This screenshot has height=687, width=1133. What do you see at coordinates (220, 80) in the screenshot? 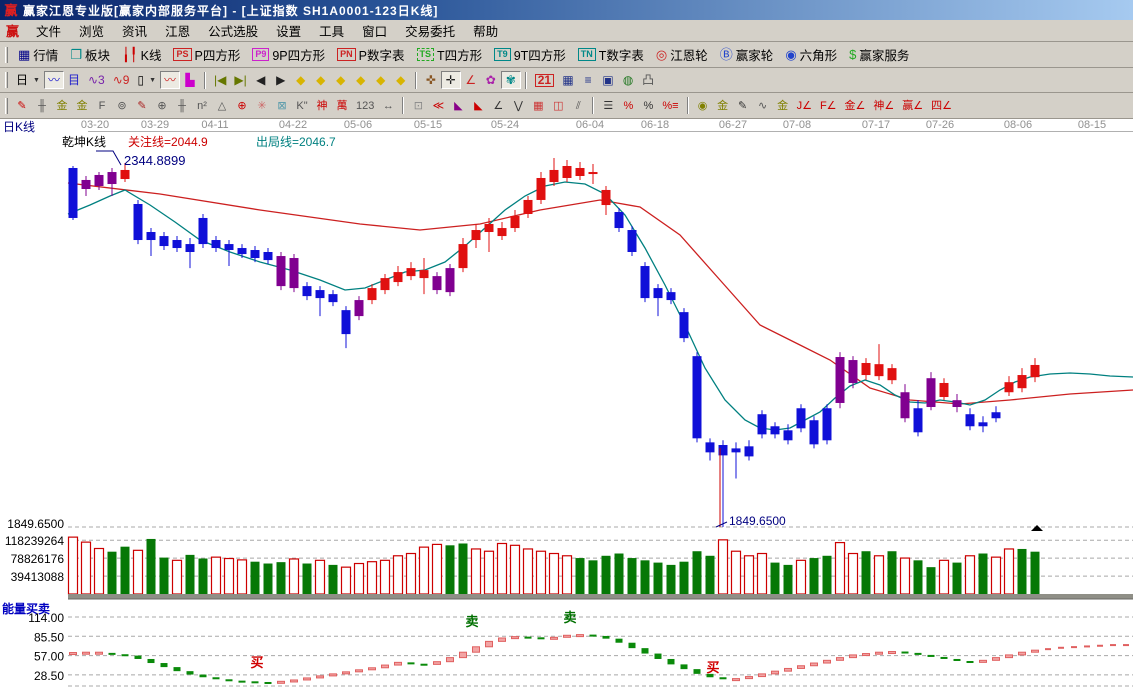
I see `first-page-button: |◀` at bounding box center [220, 80].